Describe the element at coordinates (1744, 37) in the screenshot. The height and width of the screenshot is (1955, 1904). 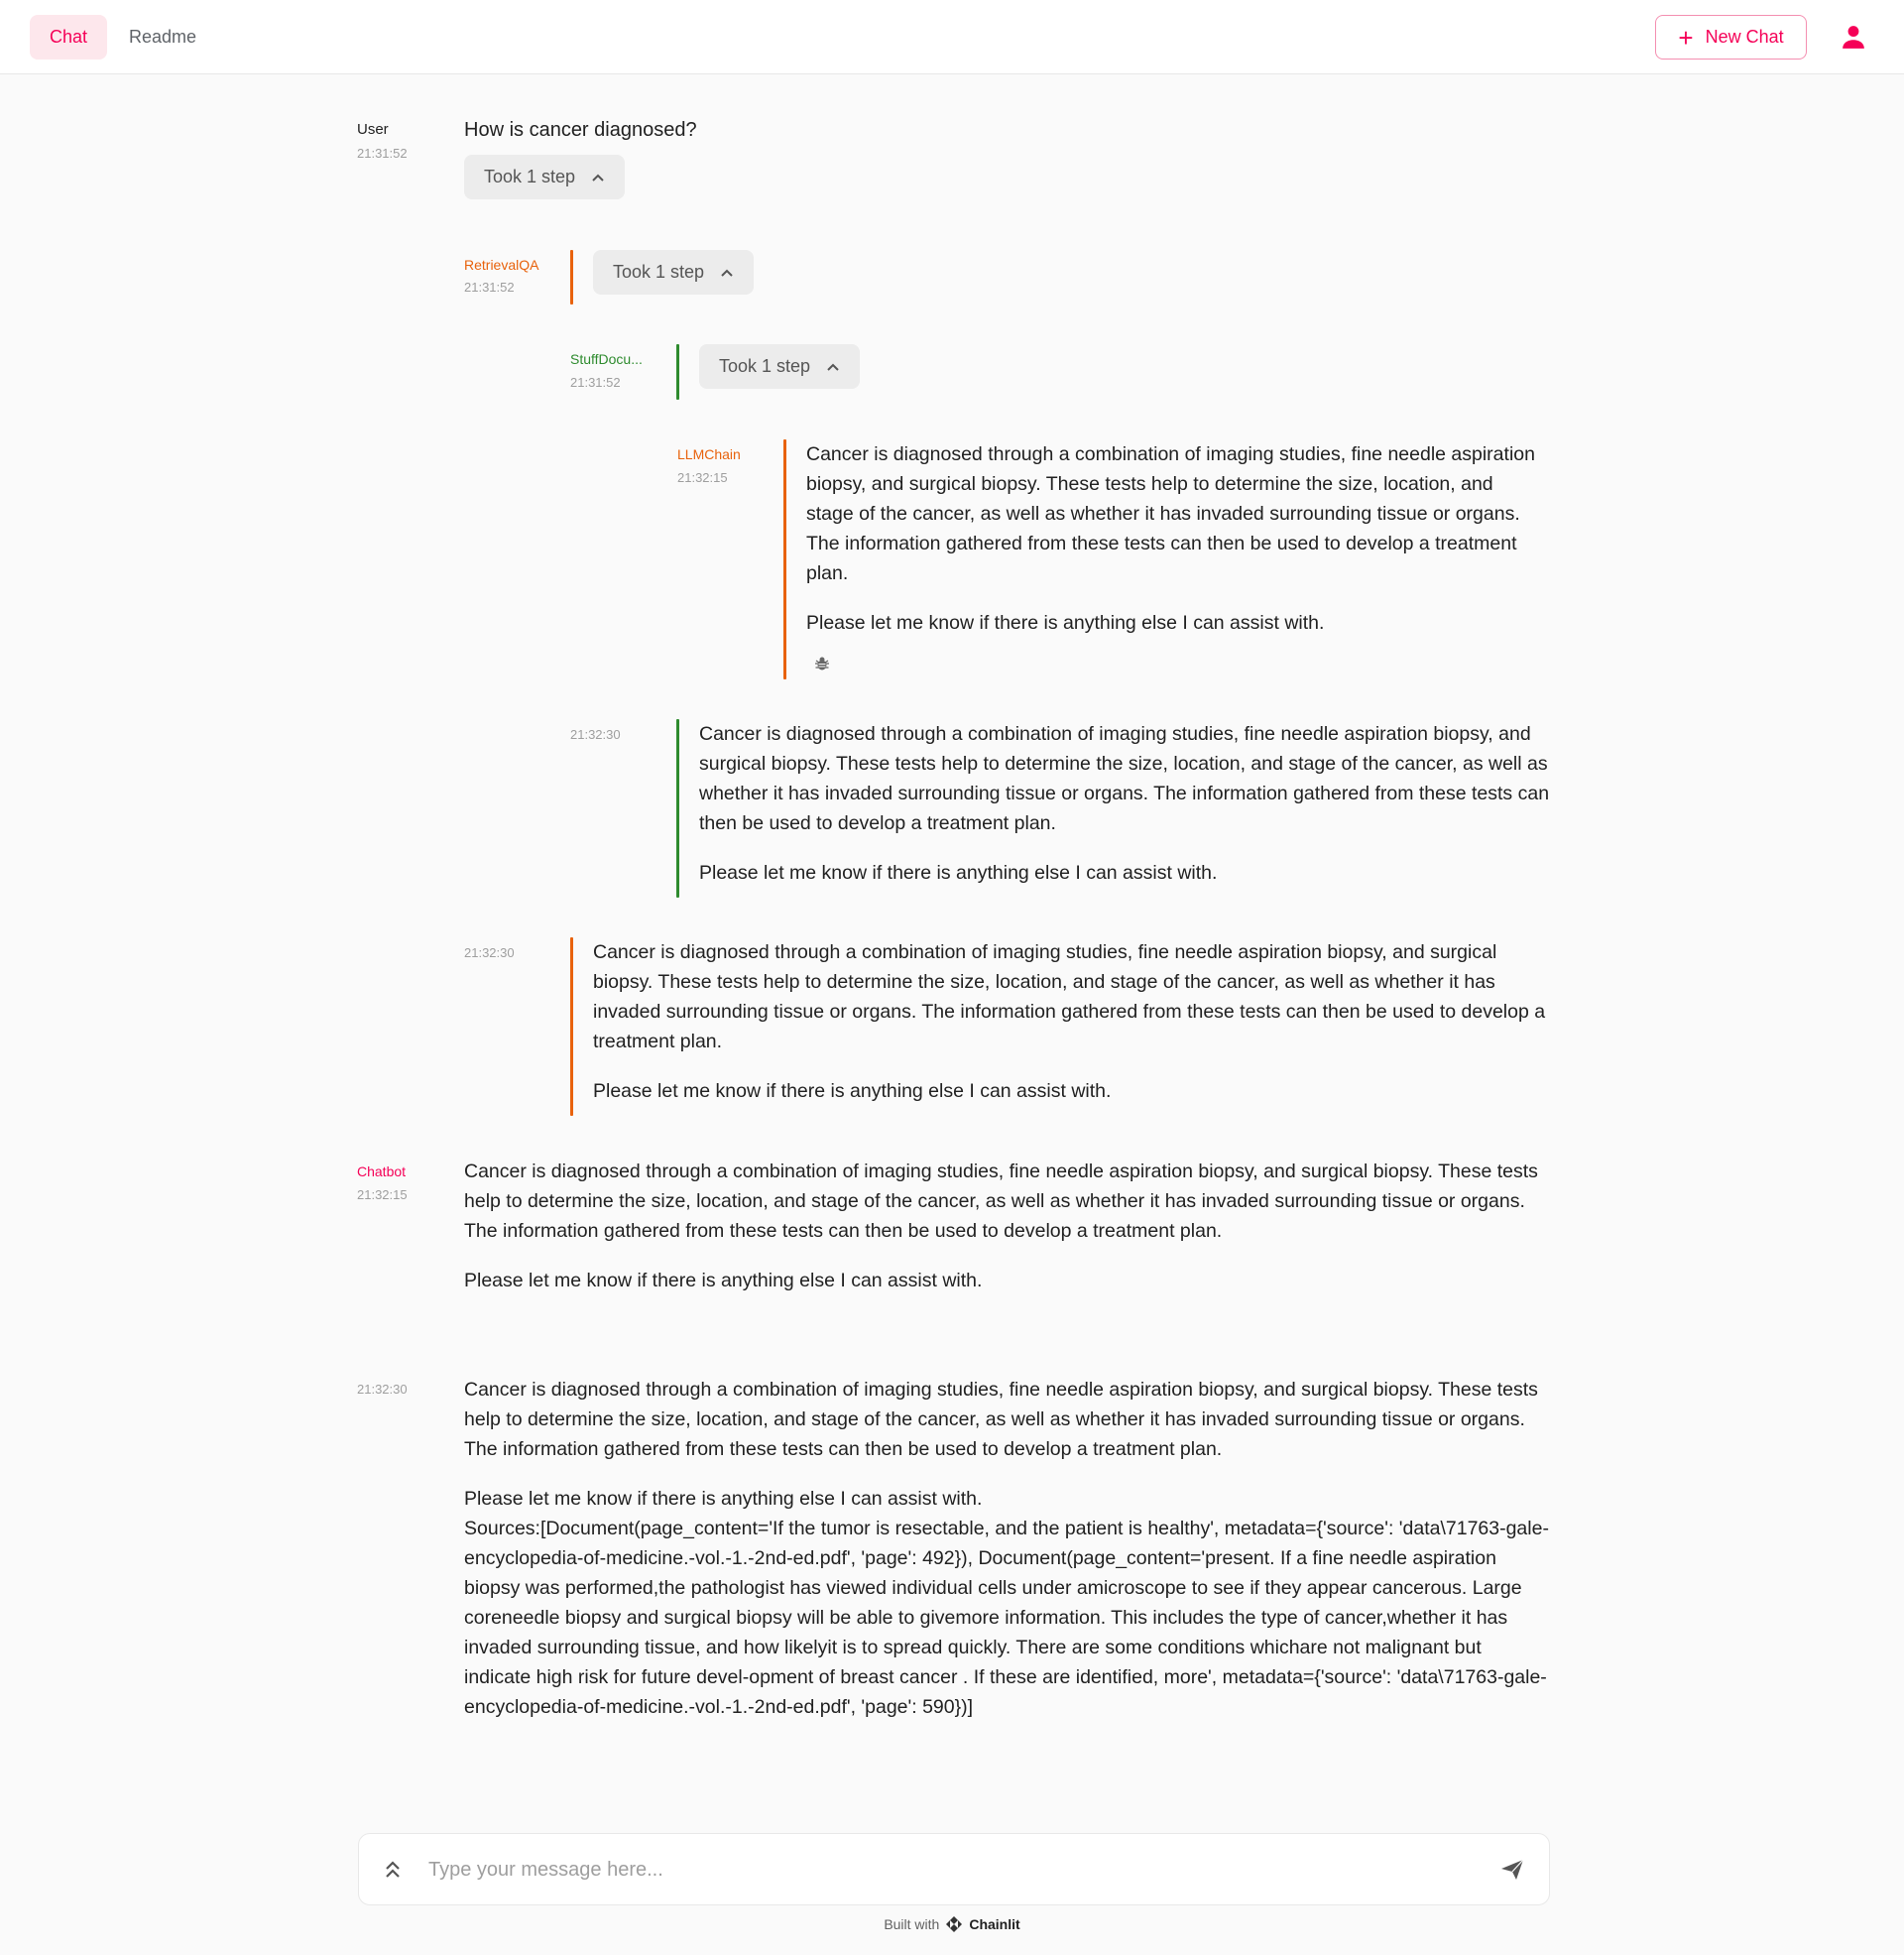
I see `new-chat-label: New Chat` at that location.